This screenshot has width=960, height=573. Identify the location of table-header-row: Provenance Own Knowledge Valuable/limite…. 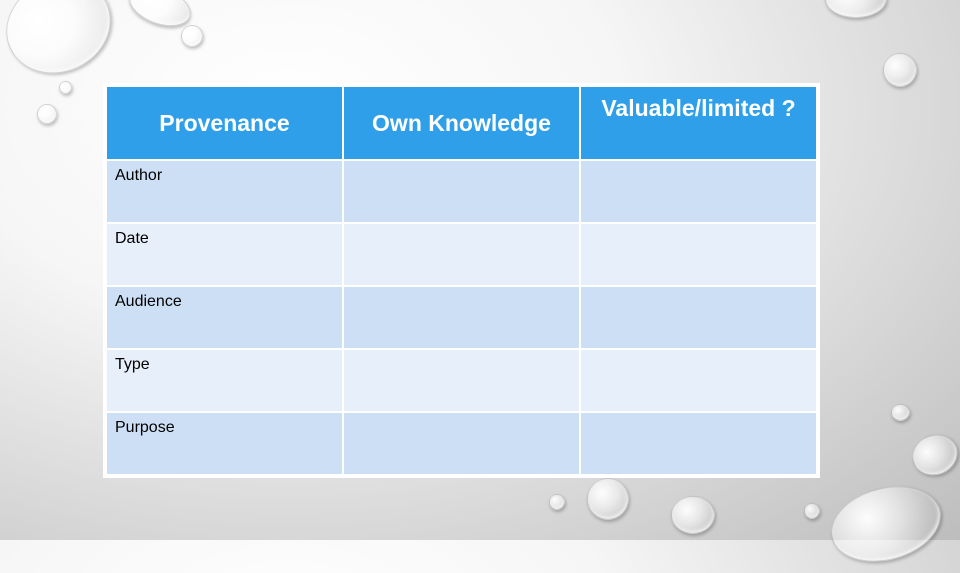
(461, 123).